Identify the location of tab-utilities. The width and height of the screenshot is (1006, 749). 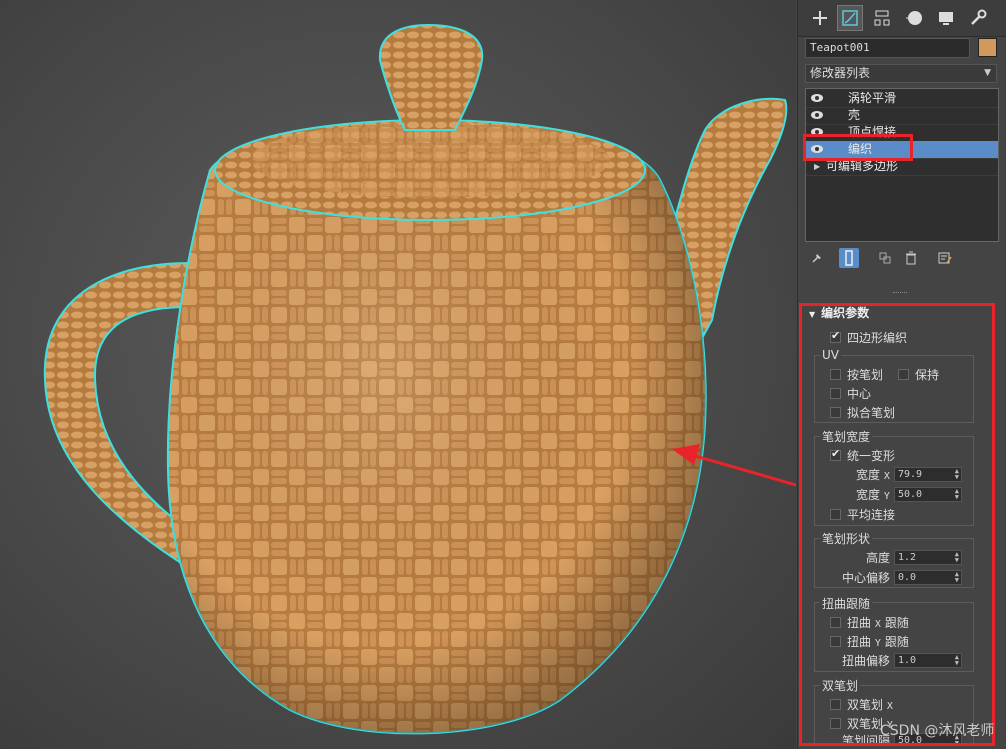
(978, 18).